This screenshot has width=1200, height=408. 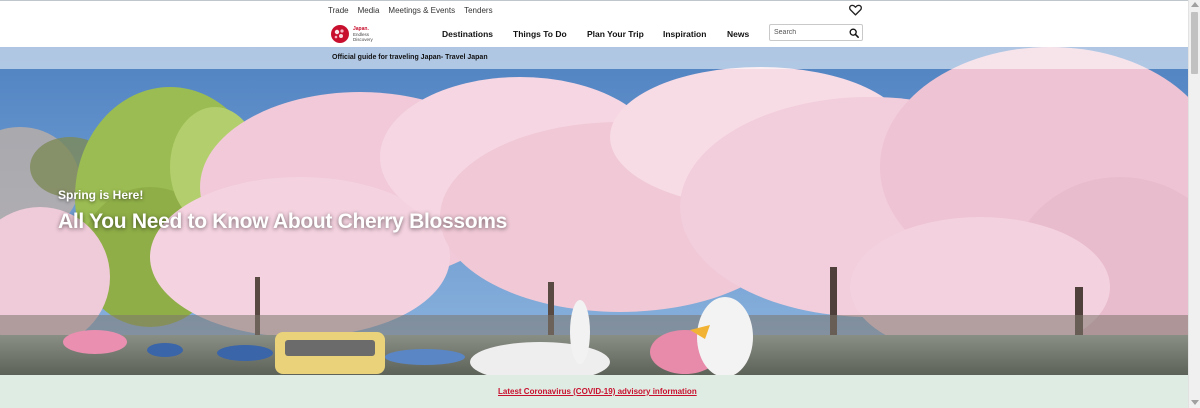 What do you see at coordinates (738, 34) in the screenshot?
I see `nav-item-news: News` at bounding box center [738, 34].